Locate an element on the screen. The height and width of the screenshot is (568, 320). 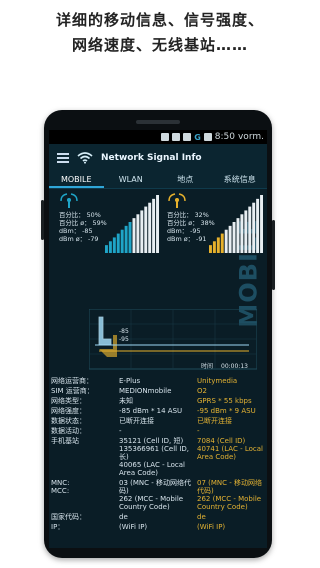
info-row: IP： (WiFi IP) (WiFi IP) is located at coordinates (158, 527).